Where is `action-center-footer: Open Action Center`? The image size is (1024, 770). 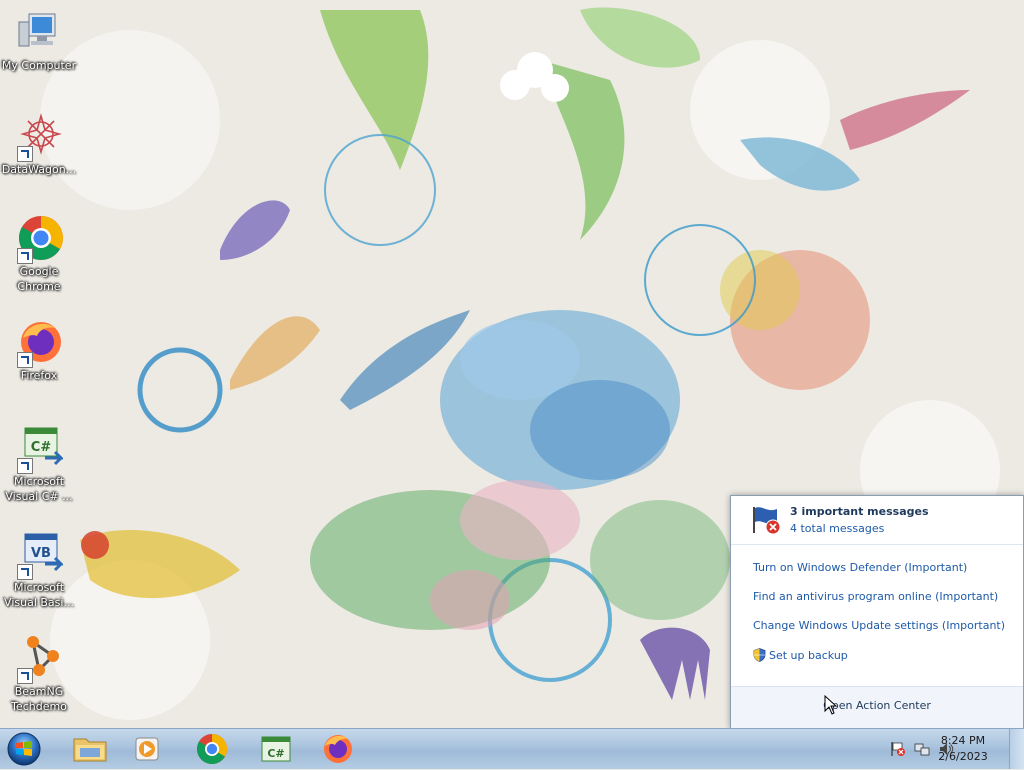 action-center-footer: Open Action Center is located at coordinates (877, 707).